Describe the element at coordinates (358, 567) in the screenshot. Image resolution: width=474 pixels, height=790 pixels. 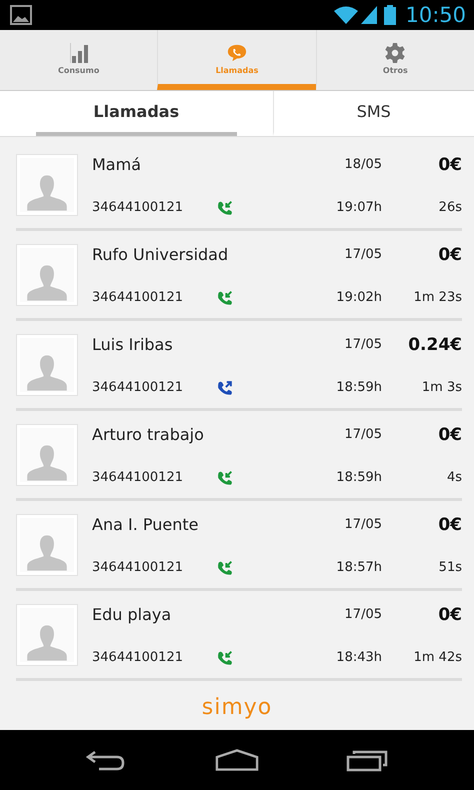
I see `call-time: 18:57h` at that location.